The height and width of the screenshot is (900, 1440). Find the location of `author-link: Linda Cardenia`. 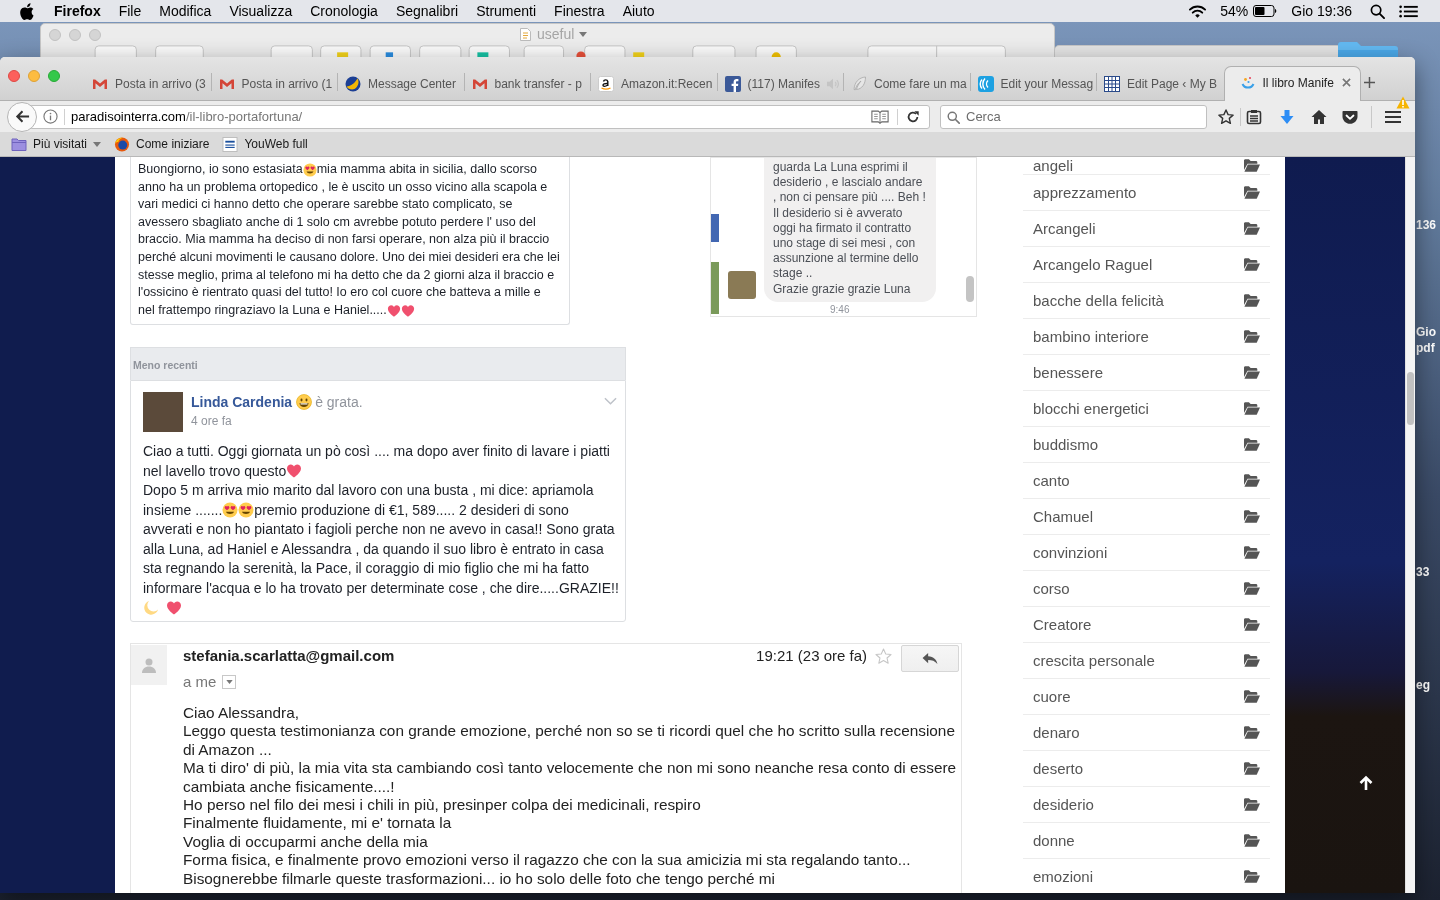

author-link: Linda Cardenia is located at coordinates (242, 402).